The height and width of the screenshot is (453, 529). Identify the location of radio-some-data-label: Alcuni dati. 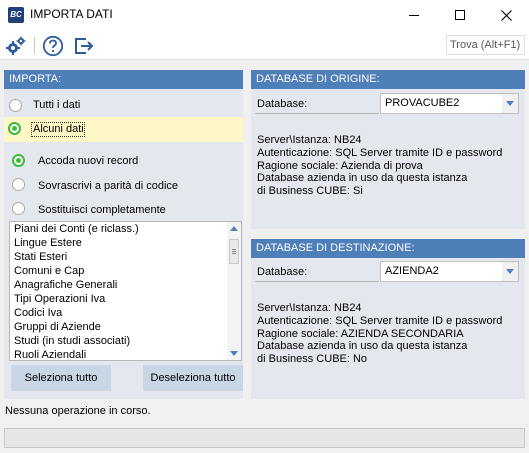
(58, 129).